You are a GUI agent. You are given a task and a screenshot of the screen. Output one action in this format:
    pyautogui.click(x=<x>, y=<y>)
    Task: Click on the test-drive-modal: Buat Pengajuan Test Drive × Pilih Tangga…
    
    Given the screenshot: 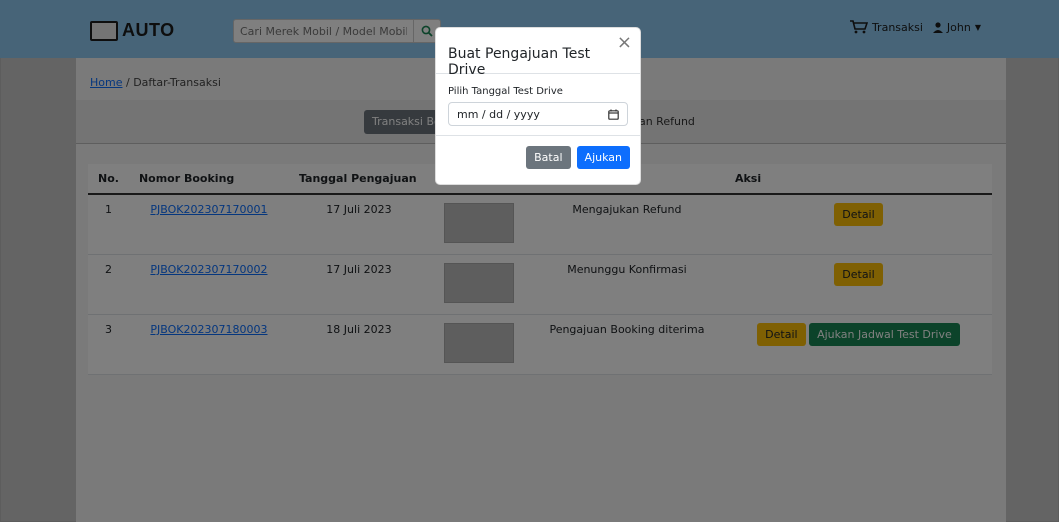 What is the action you would take?
    pyautogui.click(x=538, y=106)
    